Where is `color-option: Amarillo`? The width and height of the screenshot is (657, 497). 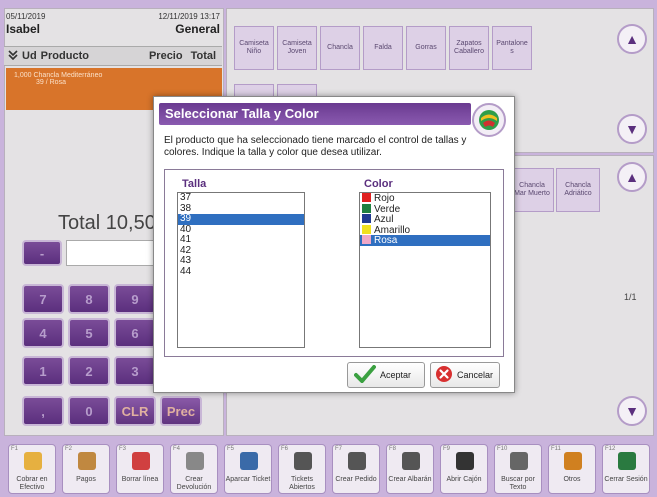
color-option: Amarillo is located at coordinates (425, 229).